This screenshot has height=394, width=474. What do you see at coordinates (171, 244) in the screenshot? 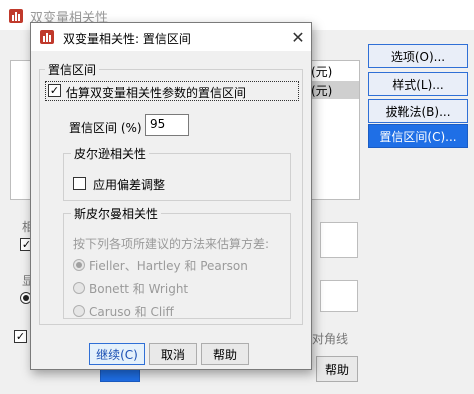
I see `spearman-prompt: 按下列各项所建议的方法来估算方差:` at bounding box center [171, 244].